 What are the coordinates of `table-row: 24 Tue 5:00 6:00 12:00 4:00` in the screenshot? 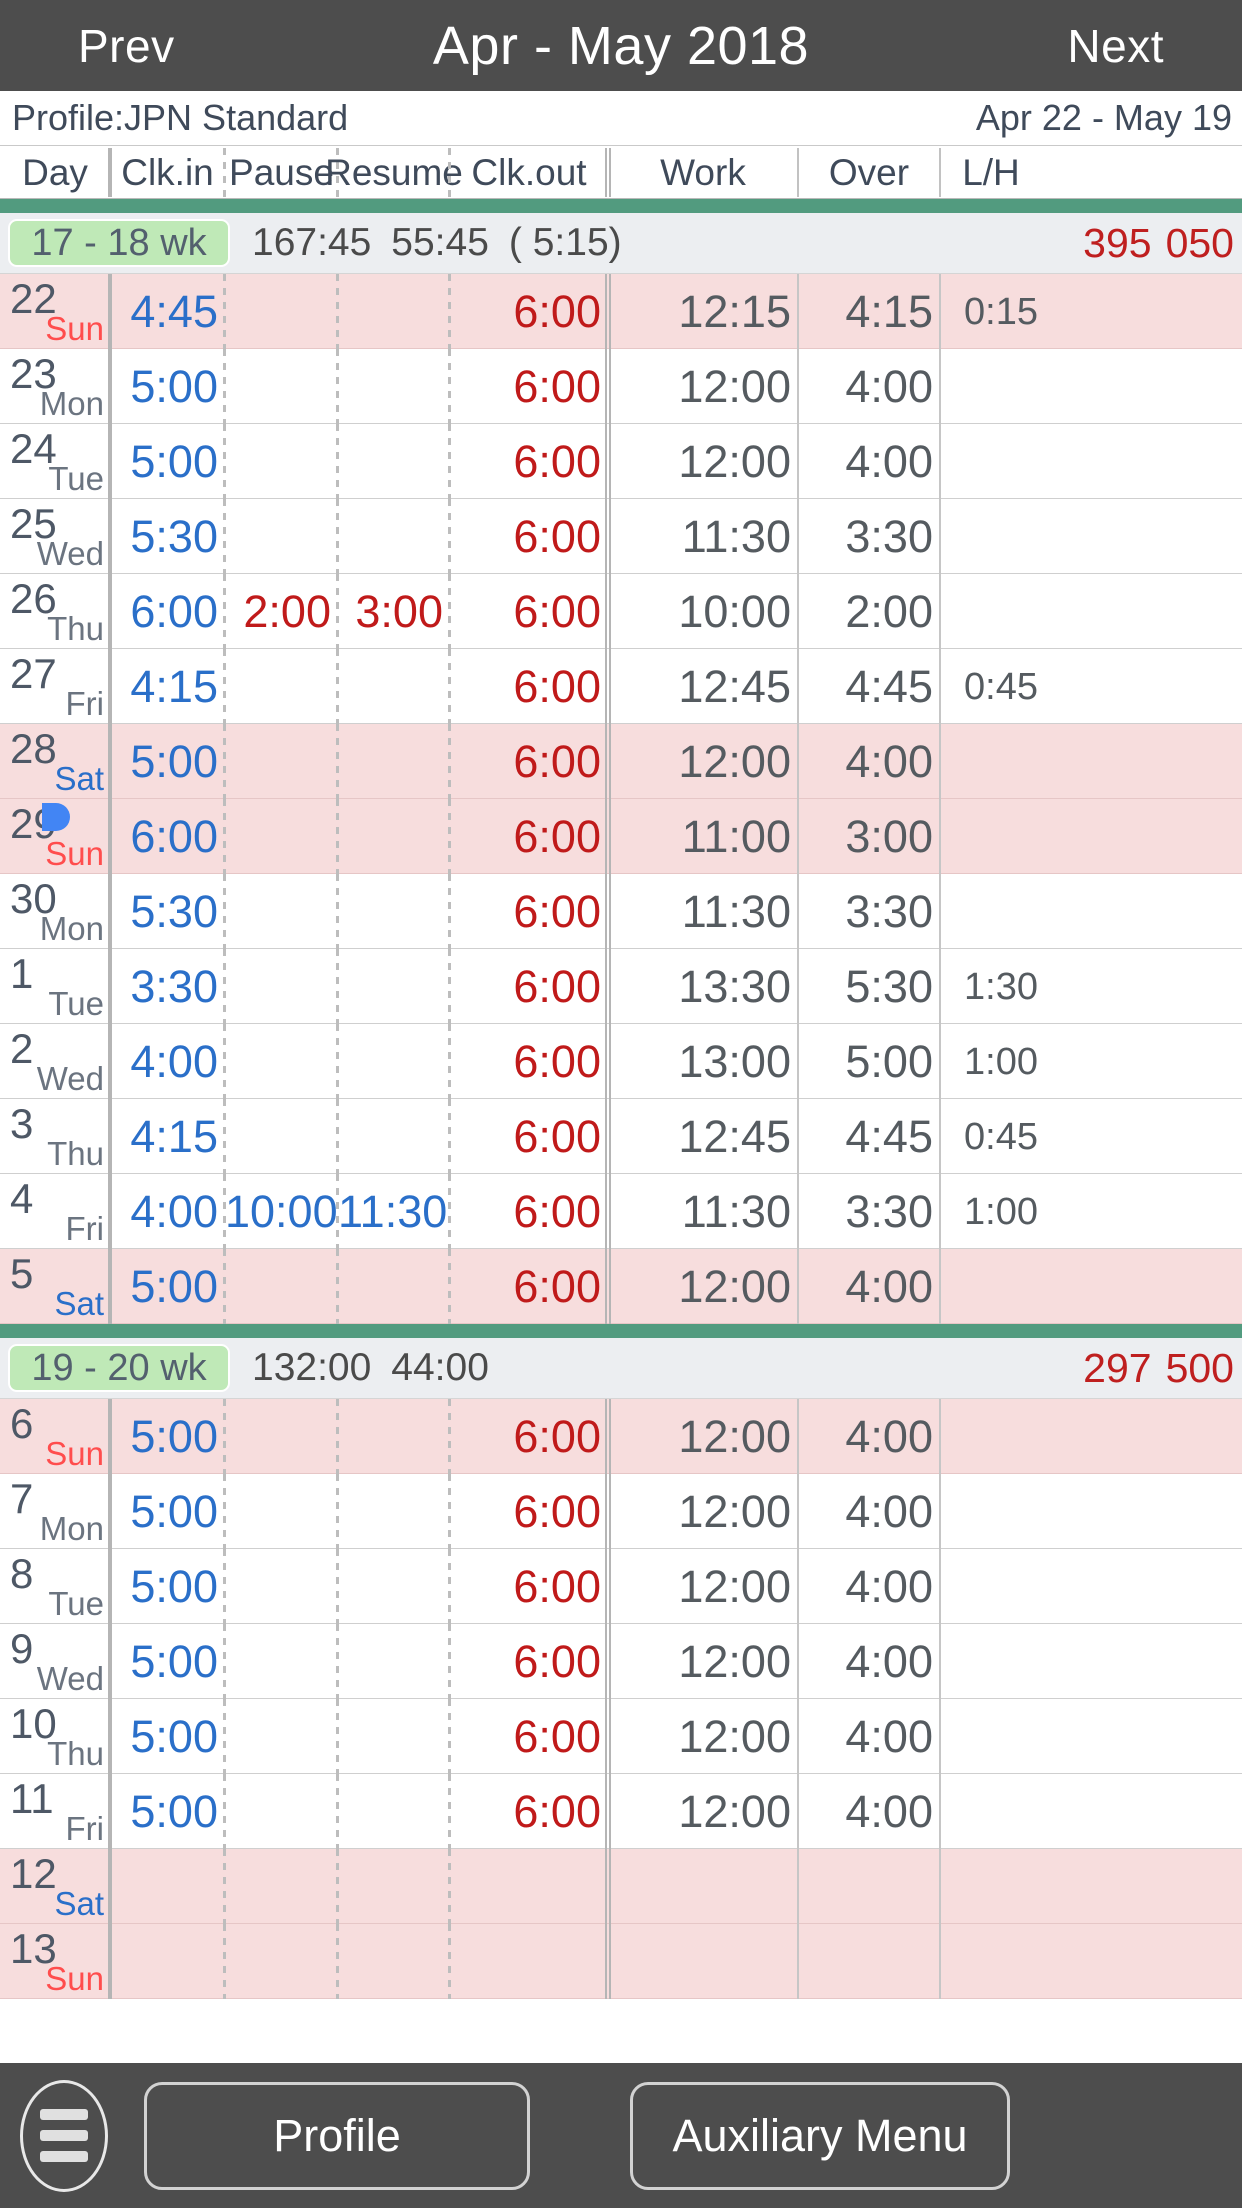 It's located at (621, 461).